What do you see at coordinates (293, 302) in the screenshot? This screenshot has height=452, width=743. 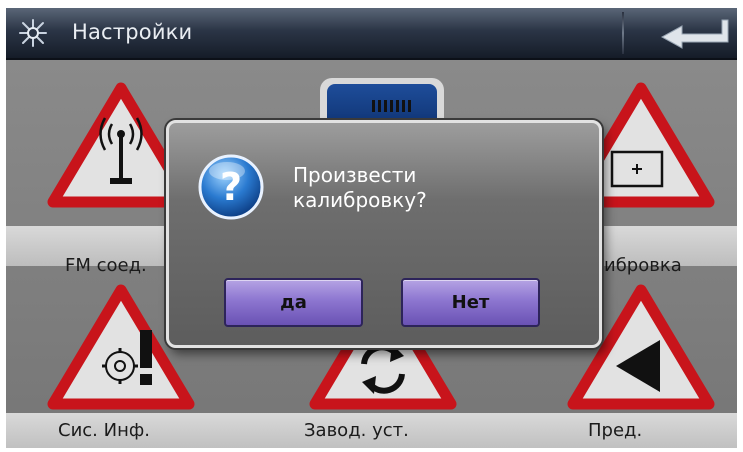 I see `yes-button: да` at bounding box center [293, 302].